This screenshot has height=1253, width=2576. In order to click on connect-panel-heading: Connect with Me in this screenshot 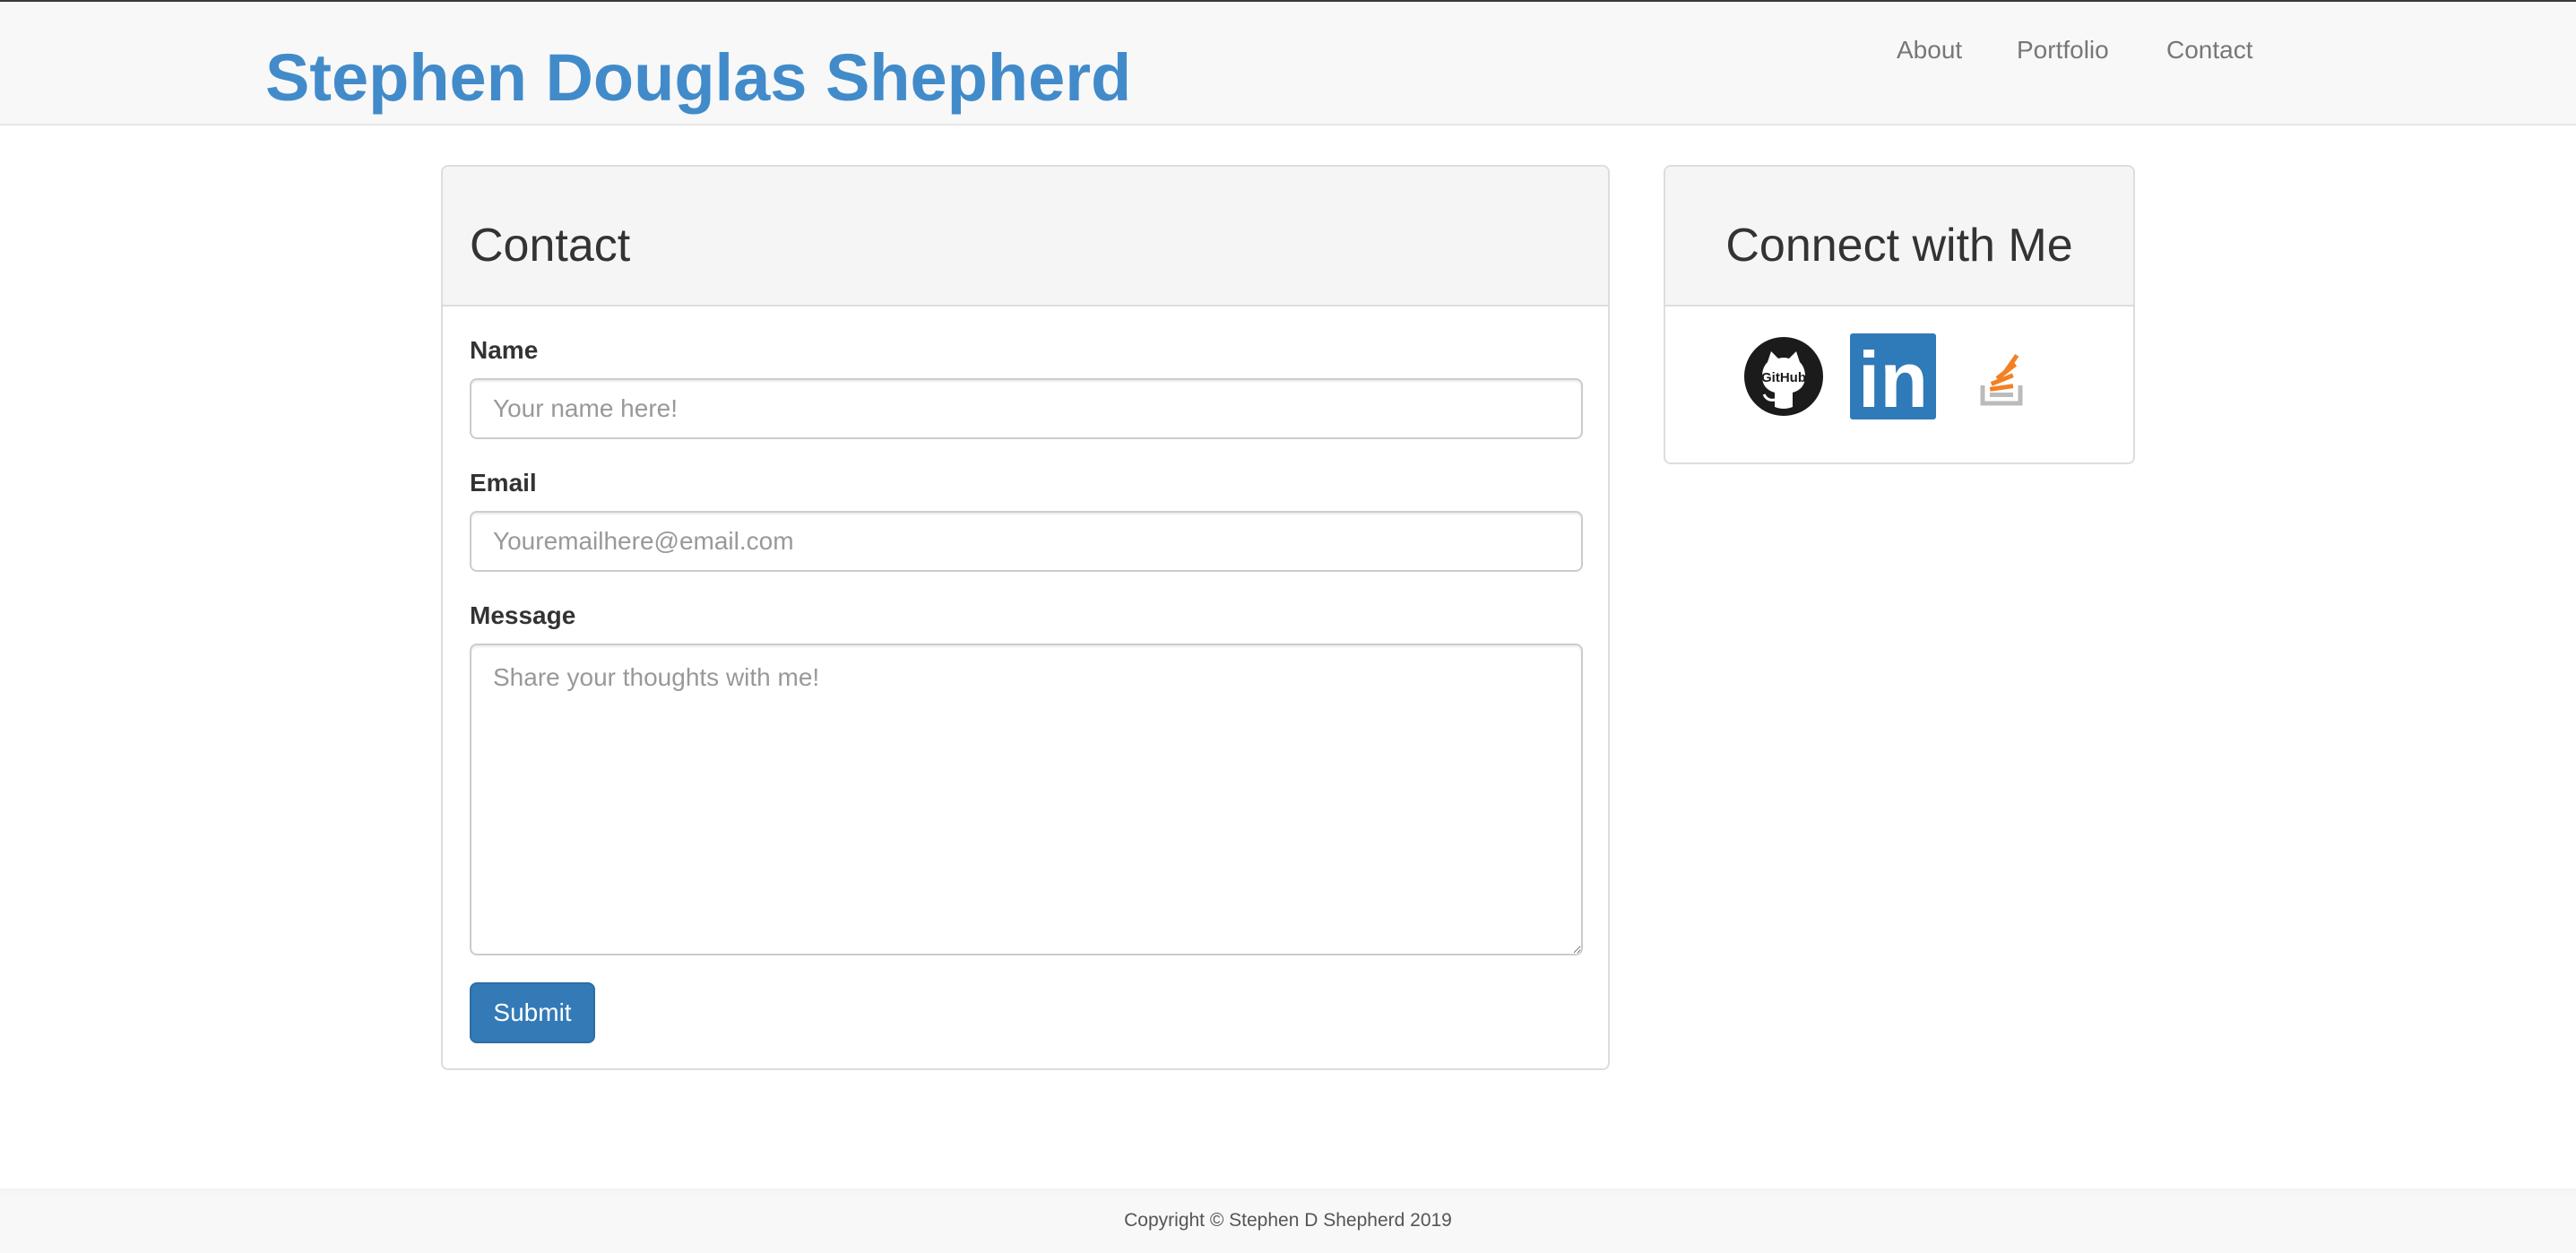, I will do `click(1899, 237)`.